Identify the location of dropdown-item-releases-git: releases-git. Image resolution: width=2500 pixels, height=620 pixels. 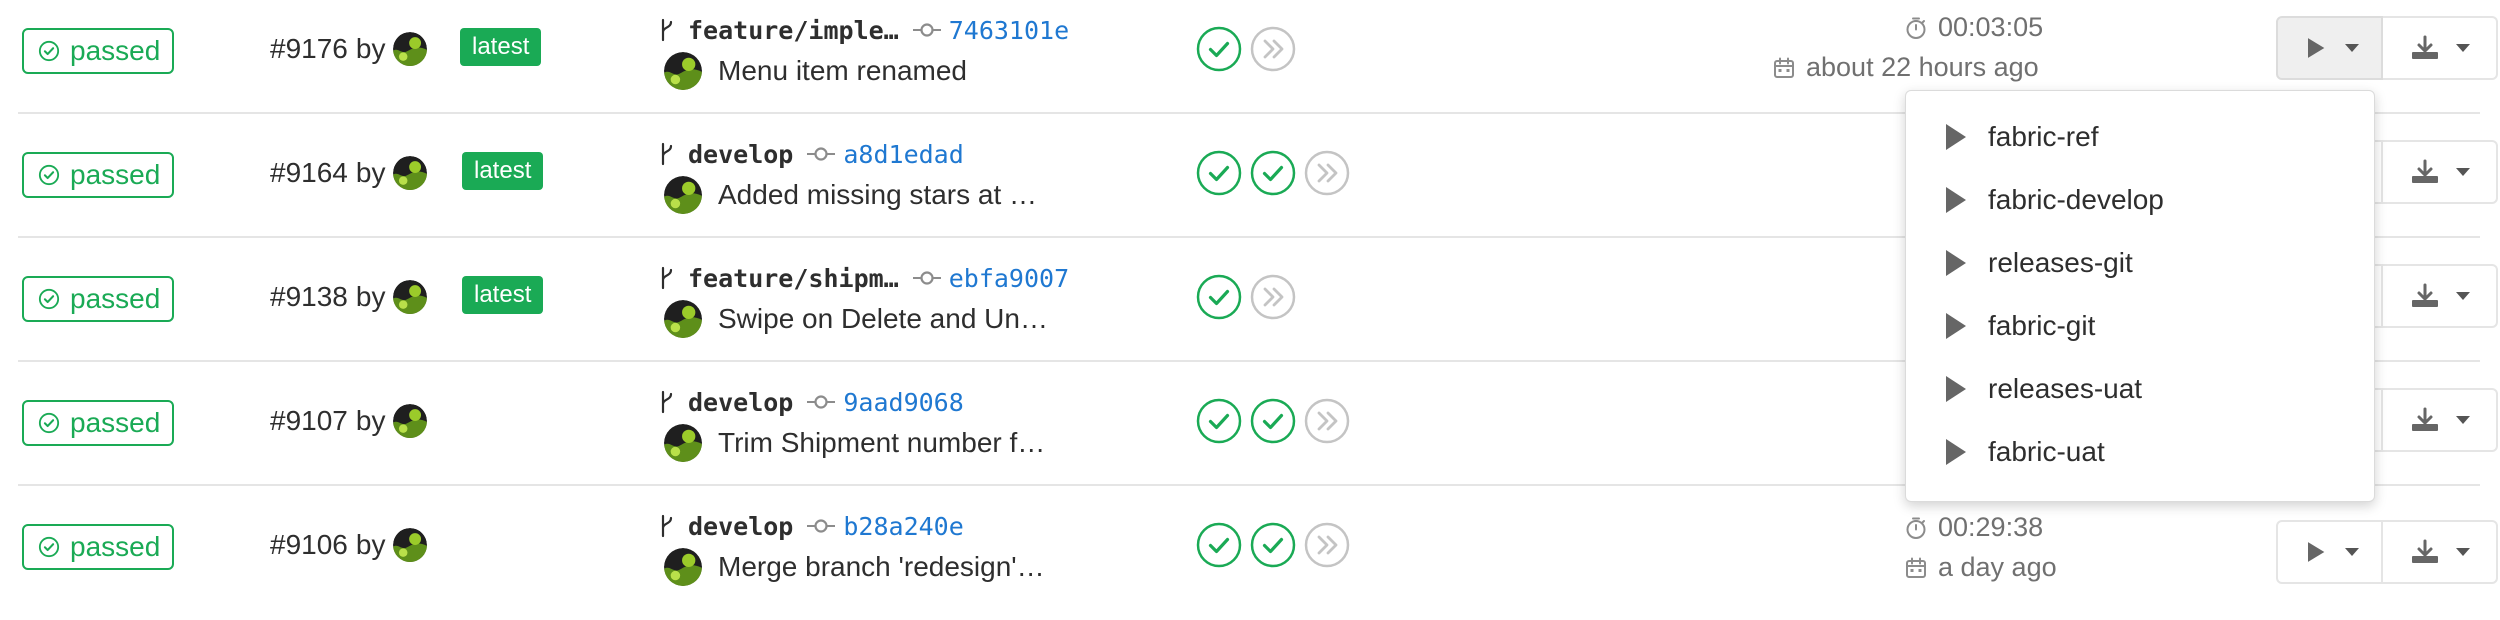
(2140, 262).